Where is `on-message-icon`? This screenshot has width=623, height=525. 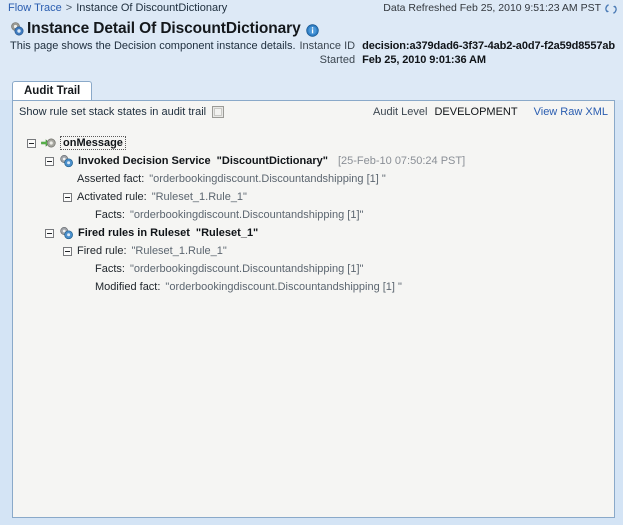
on-message-icon is located at coordinates (48, 143).